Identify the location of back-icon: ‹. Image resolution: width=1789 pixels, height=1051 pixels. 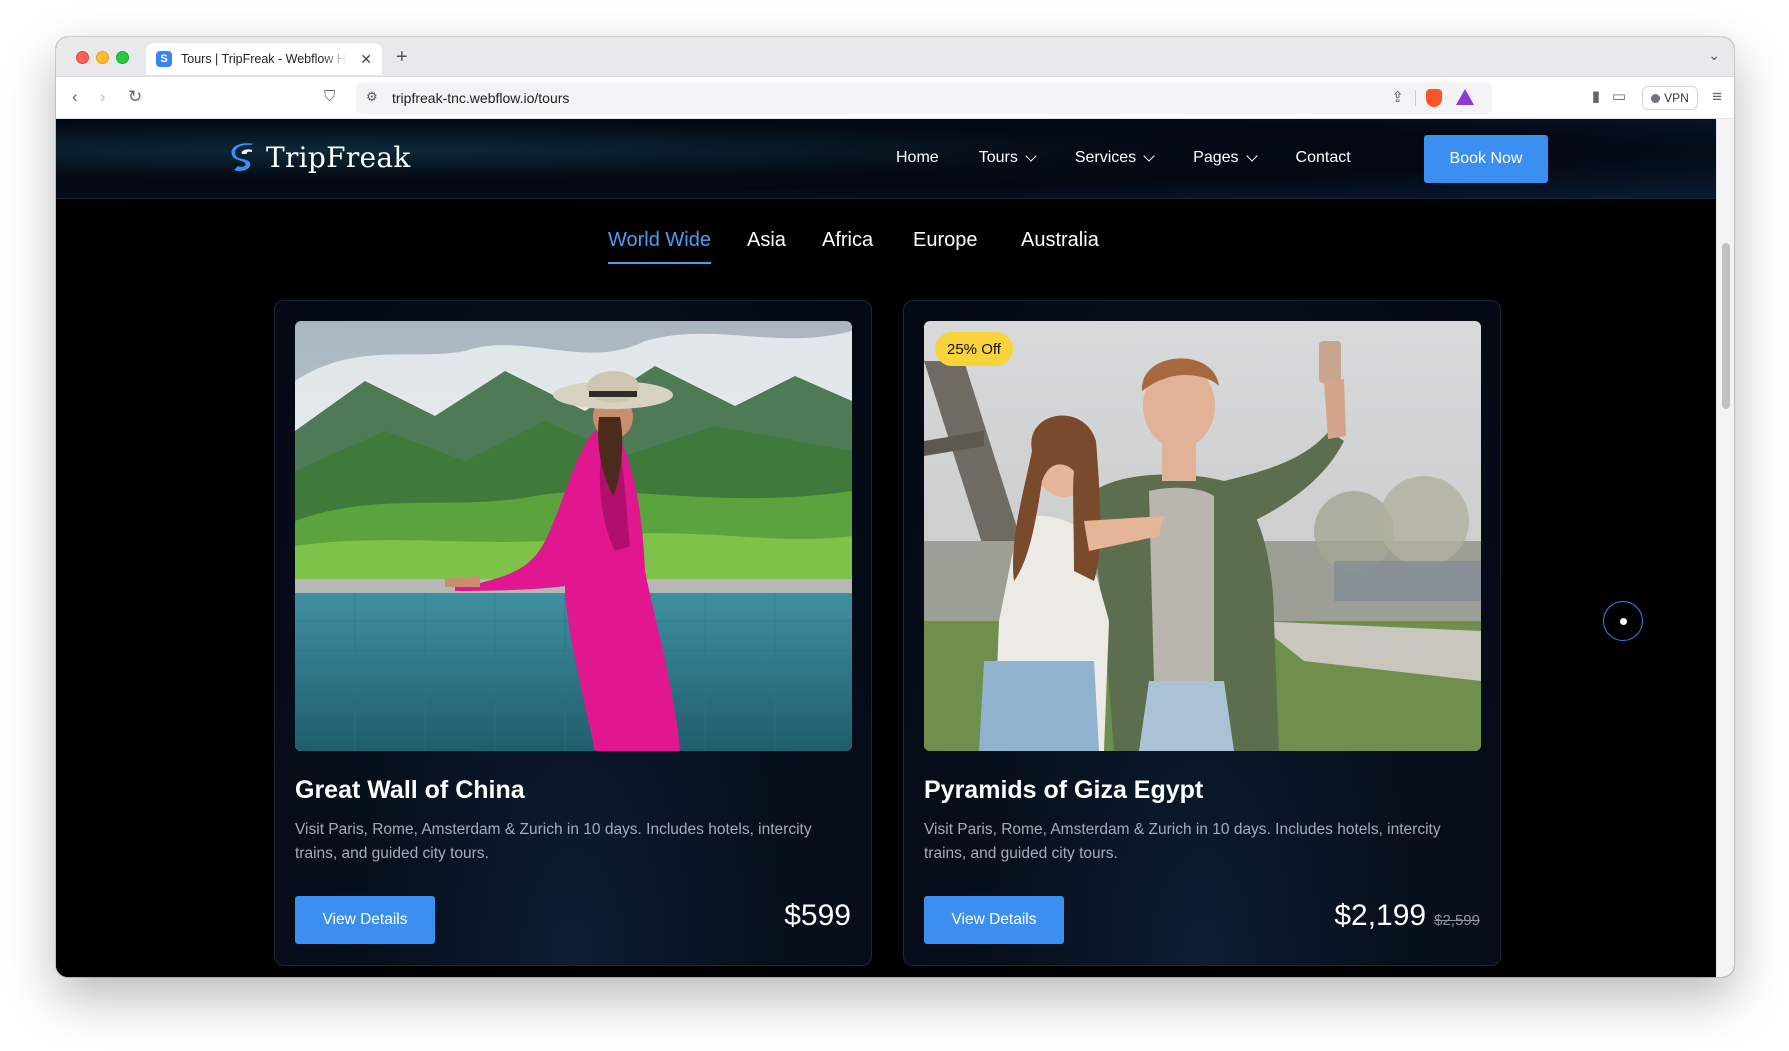
(75, 97).